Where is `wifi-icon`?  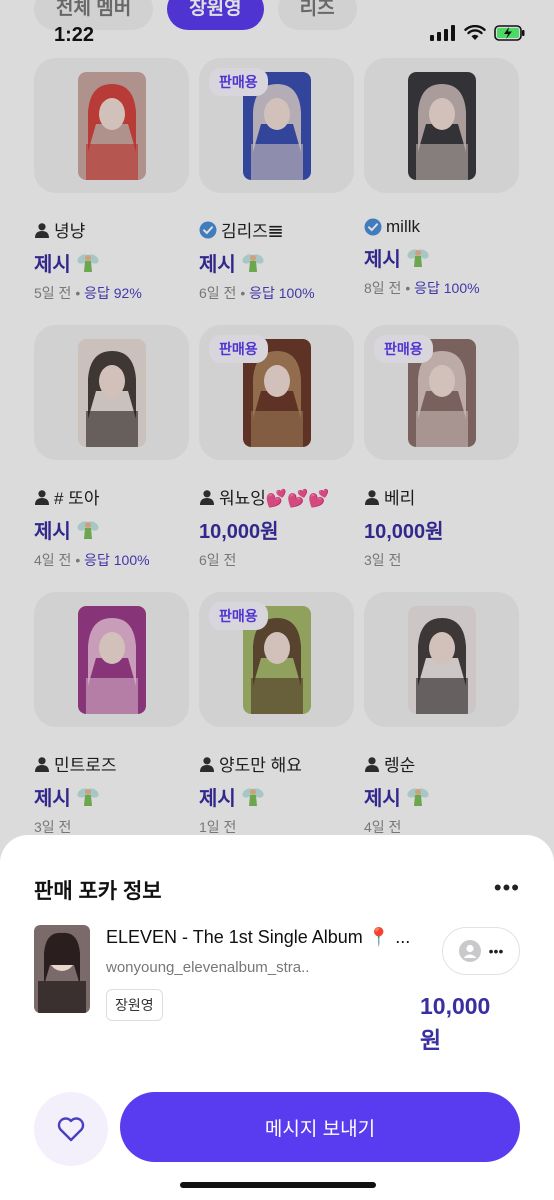
wifi-icon is located at coordinates (475, 35).